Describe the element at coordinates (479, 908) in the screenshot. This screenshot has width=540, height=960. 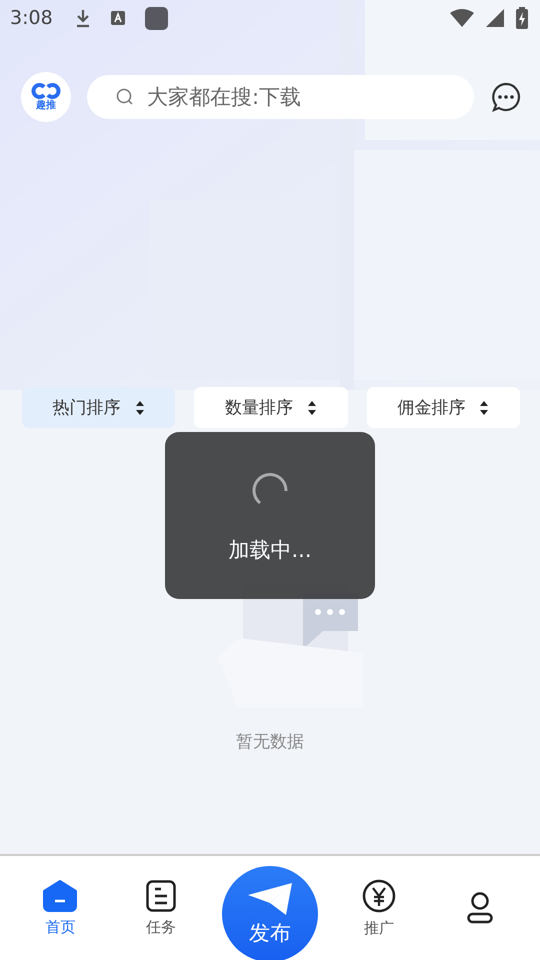
I see `person-icon` at that location.